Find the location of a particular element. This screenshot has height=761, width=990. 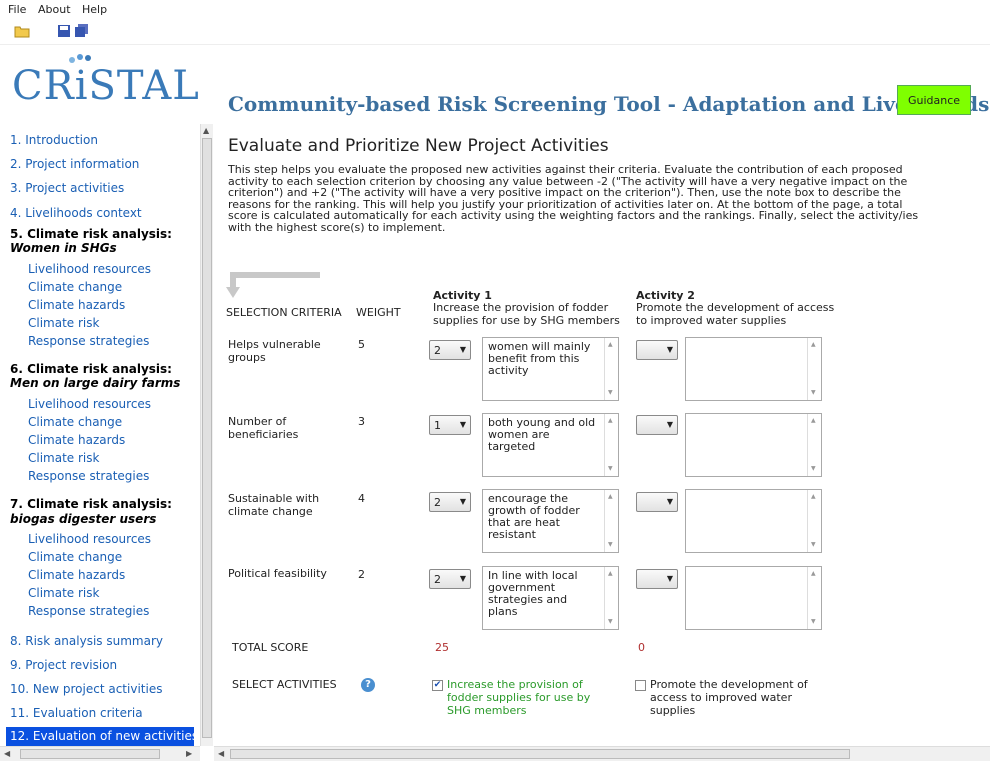

main-hscrollbar: ◀ is located at coordinates (602, 753).